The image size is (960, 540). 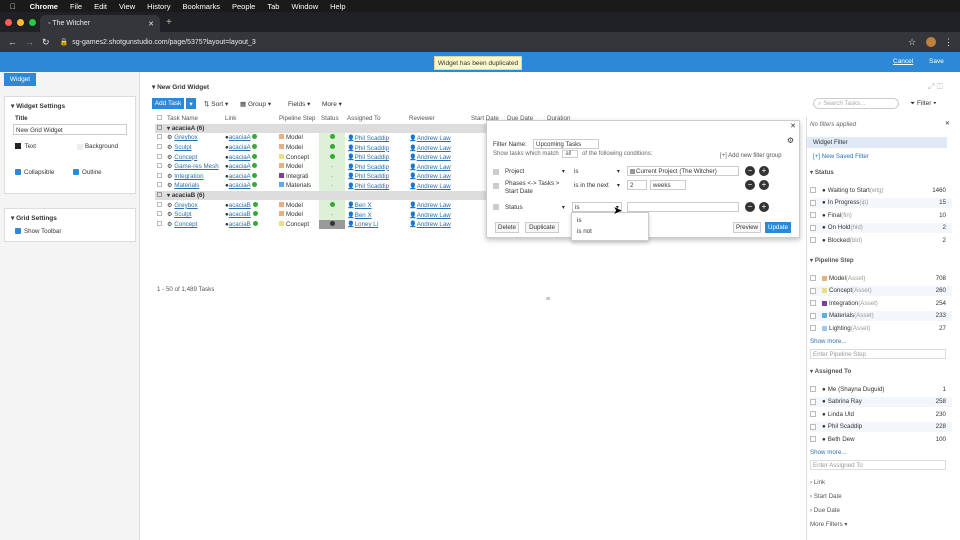 What do you see at coordinates (18, 231) in the screenshot?
I see `show-toolbar-checkbox` at bounding box center [18, 231].